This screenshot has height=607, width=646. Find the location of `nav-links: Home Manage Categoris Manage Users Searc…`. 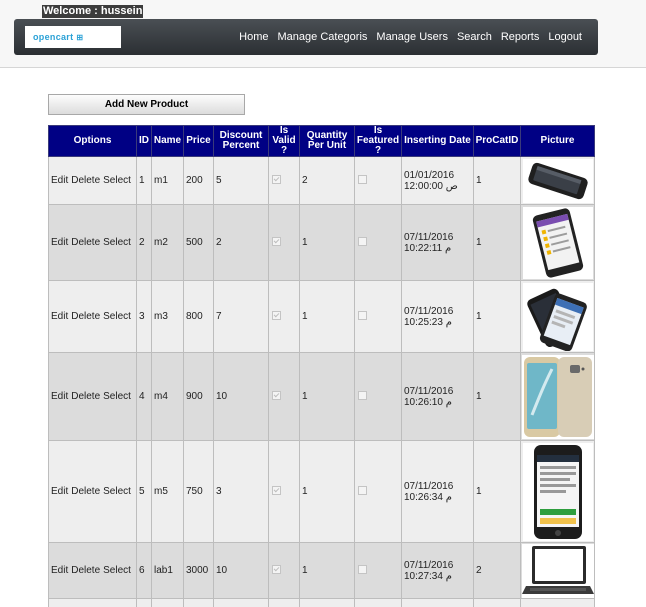

nav-links: Home Manage Categoris Manage Users Searc… is located at coordinates (406, 37).